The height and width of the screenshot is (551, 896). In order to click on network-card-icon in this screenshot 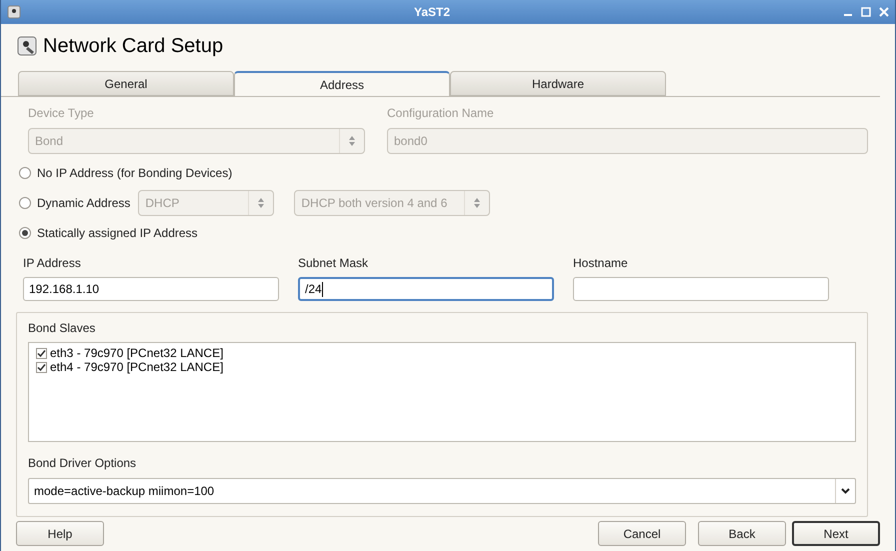, I will do `click(27, 46)`.